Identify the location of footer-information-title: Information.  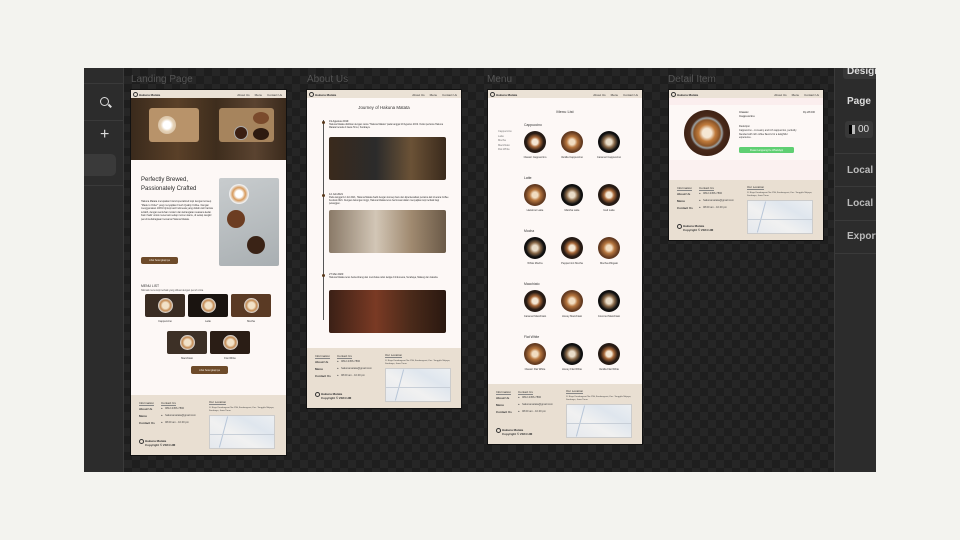
(323, 356).